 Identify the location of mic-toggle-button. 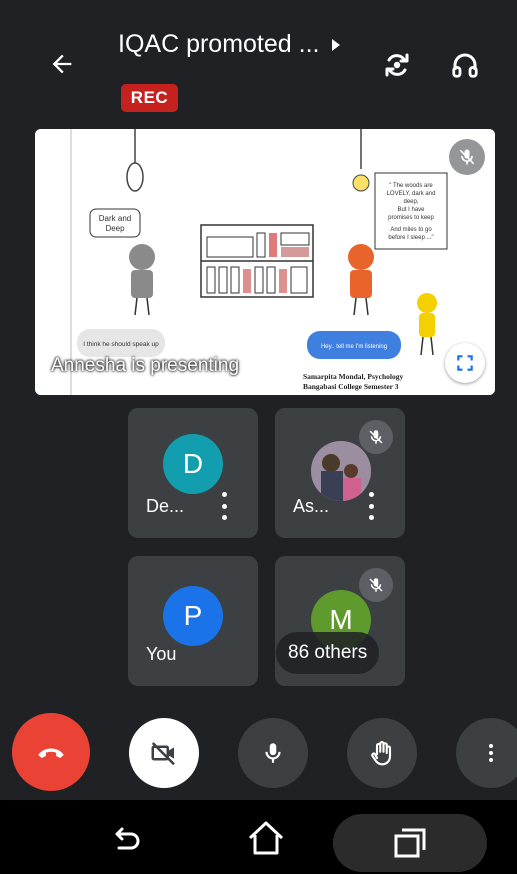
(273, 753).